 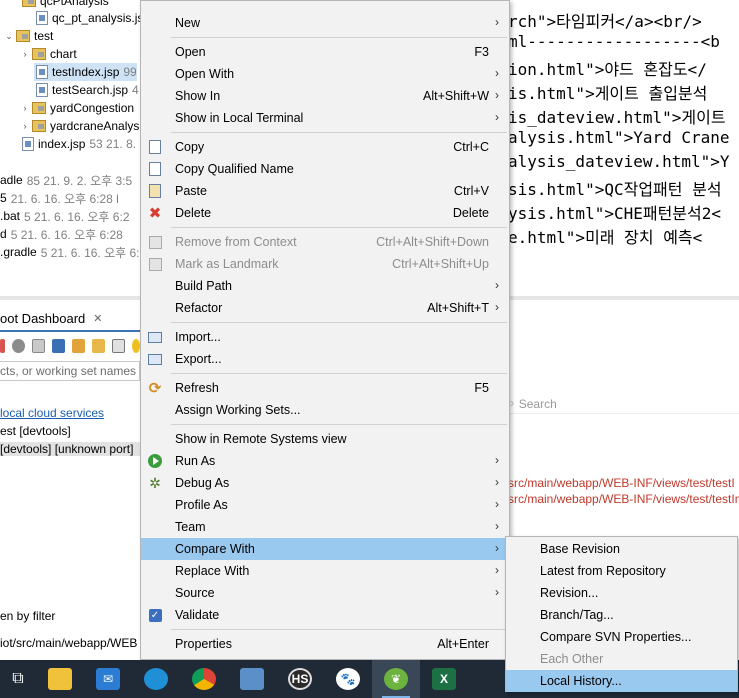 I want to click on menu-item-build-path: Build Path ›, so click(x=325, y=286).